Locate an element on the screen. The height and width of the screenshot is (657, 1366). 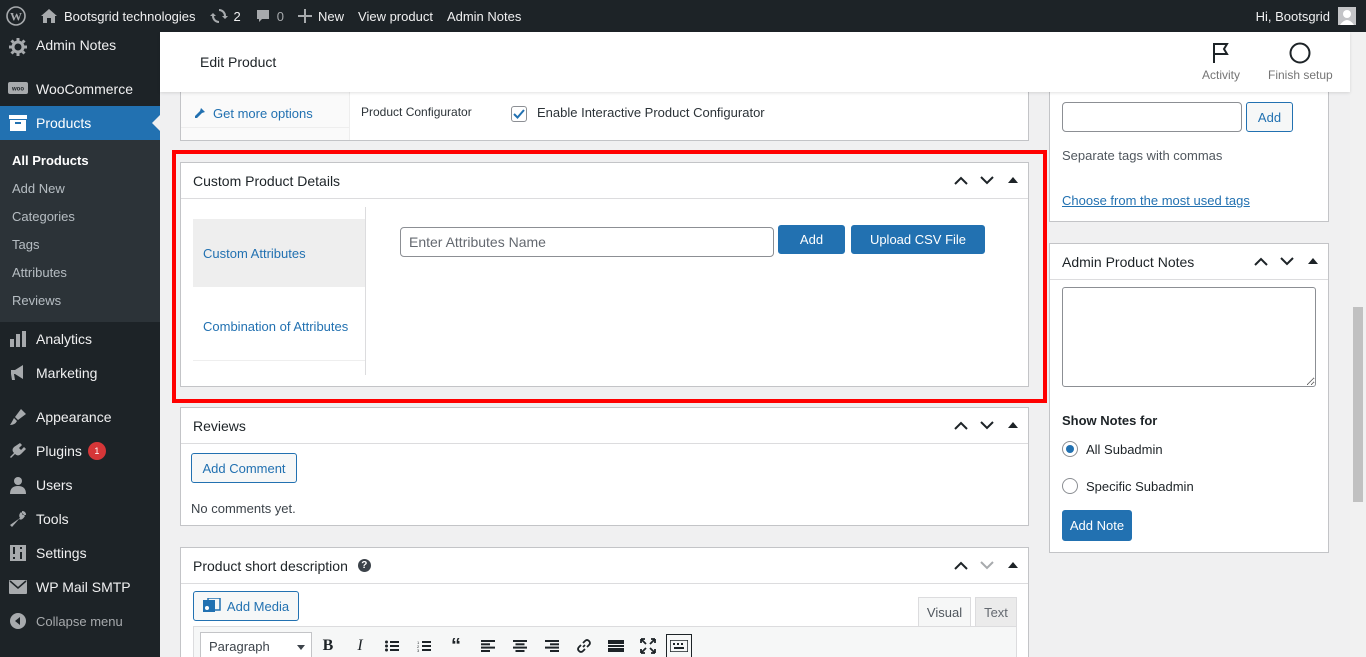
add-attribute-button: Add is located at coordinates (811, 239).